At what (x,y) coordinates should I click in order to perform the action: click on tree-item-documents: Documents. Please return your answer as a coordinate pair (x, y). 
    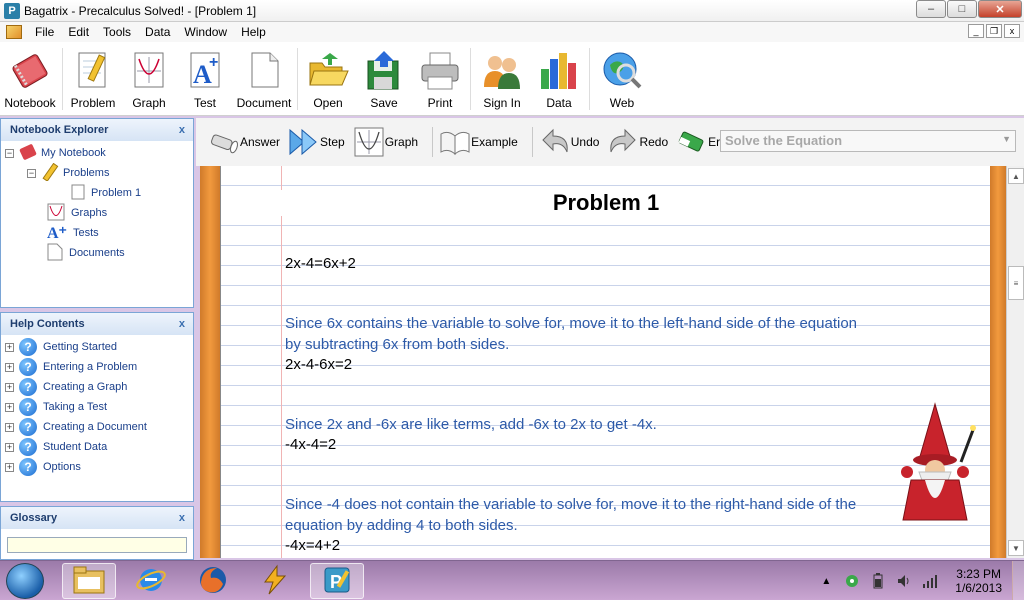
    Looking at the image, I should click on (97, 253).